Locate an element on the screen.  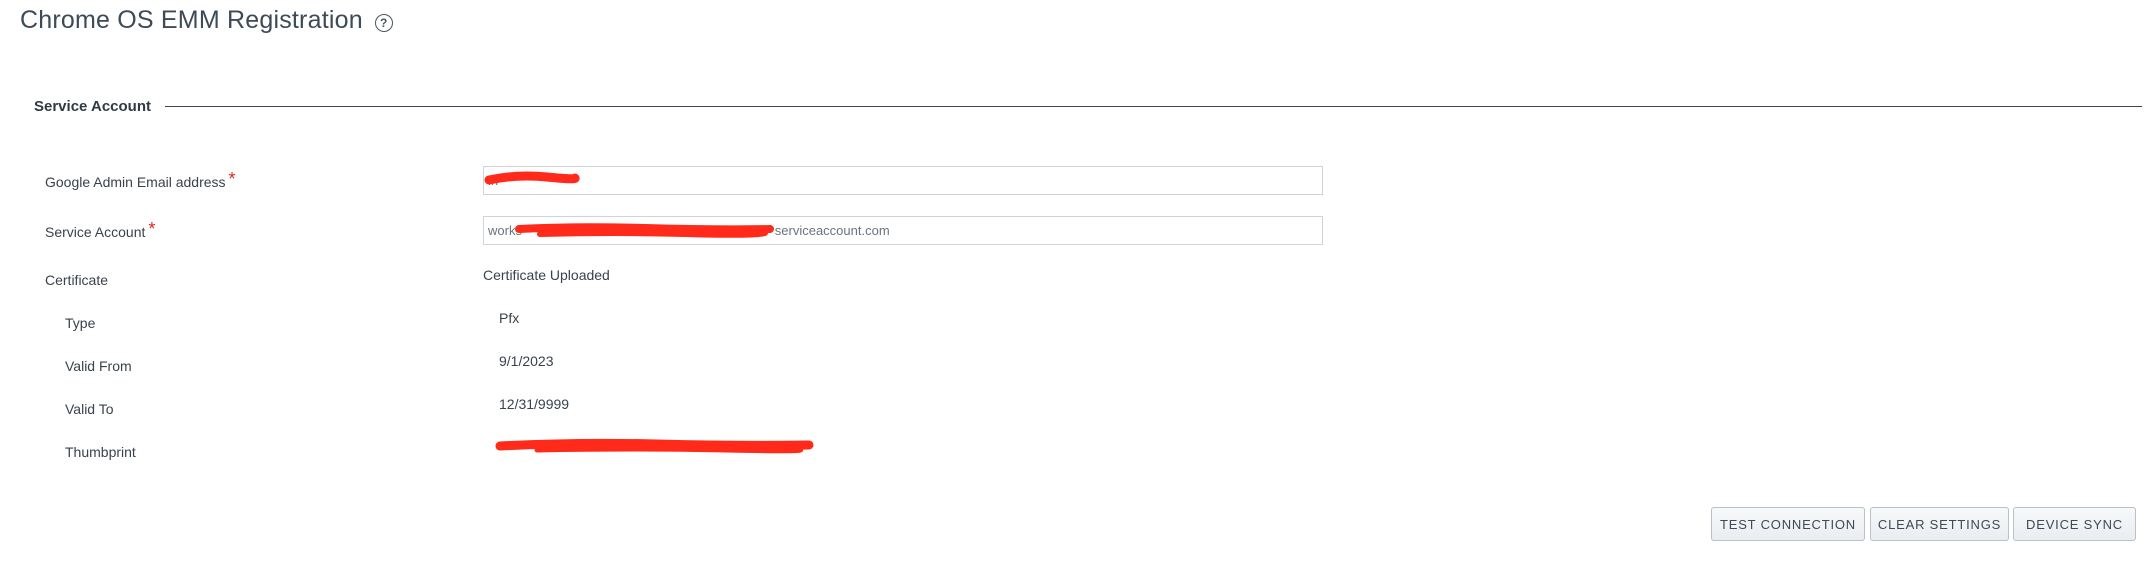
page-header: Chrome OS EMM Registration ? is located at coordinates (206, 20).